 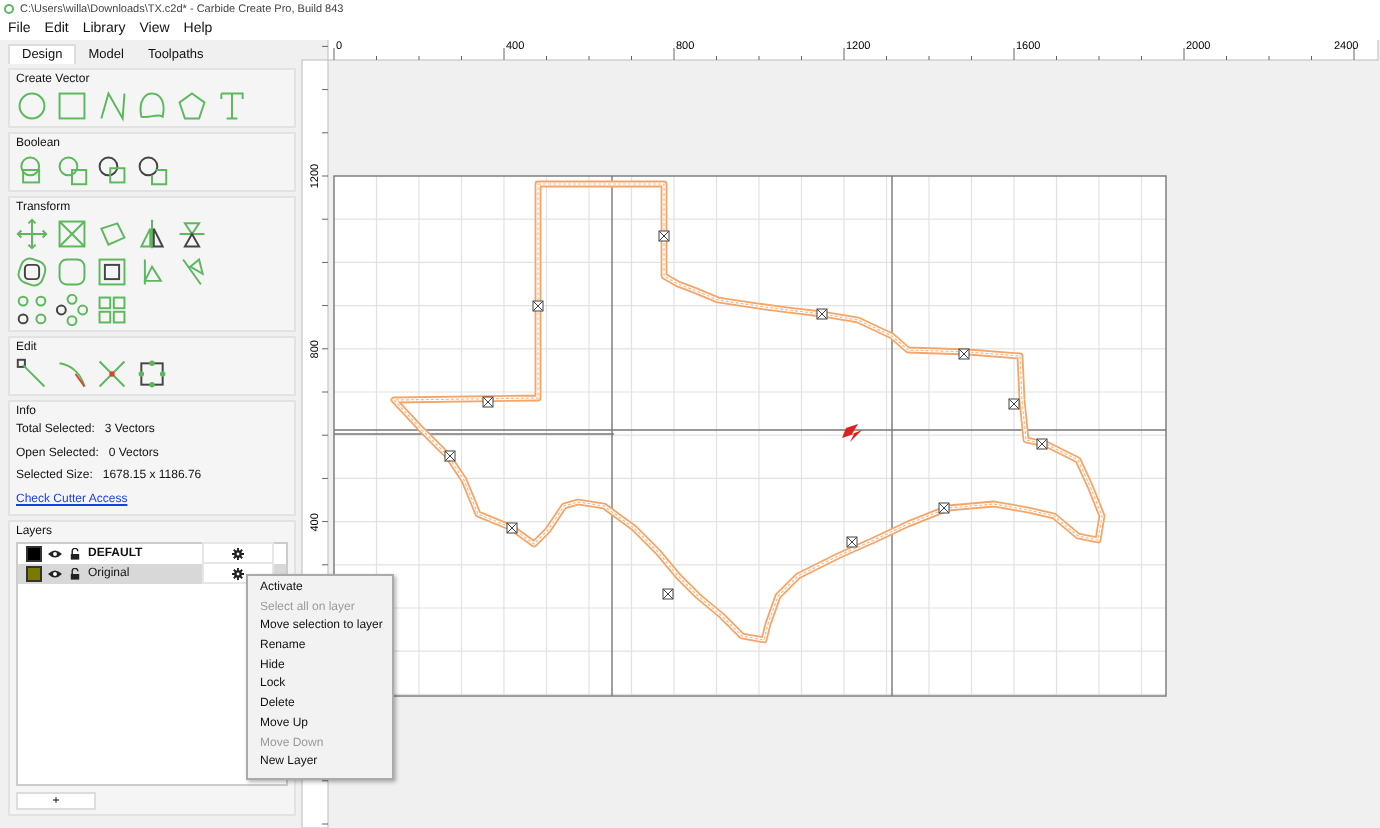 I want to click on node-edit-icon, so click(x=32, y=374).